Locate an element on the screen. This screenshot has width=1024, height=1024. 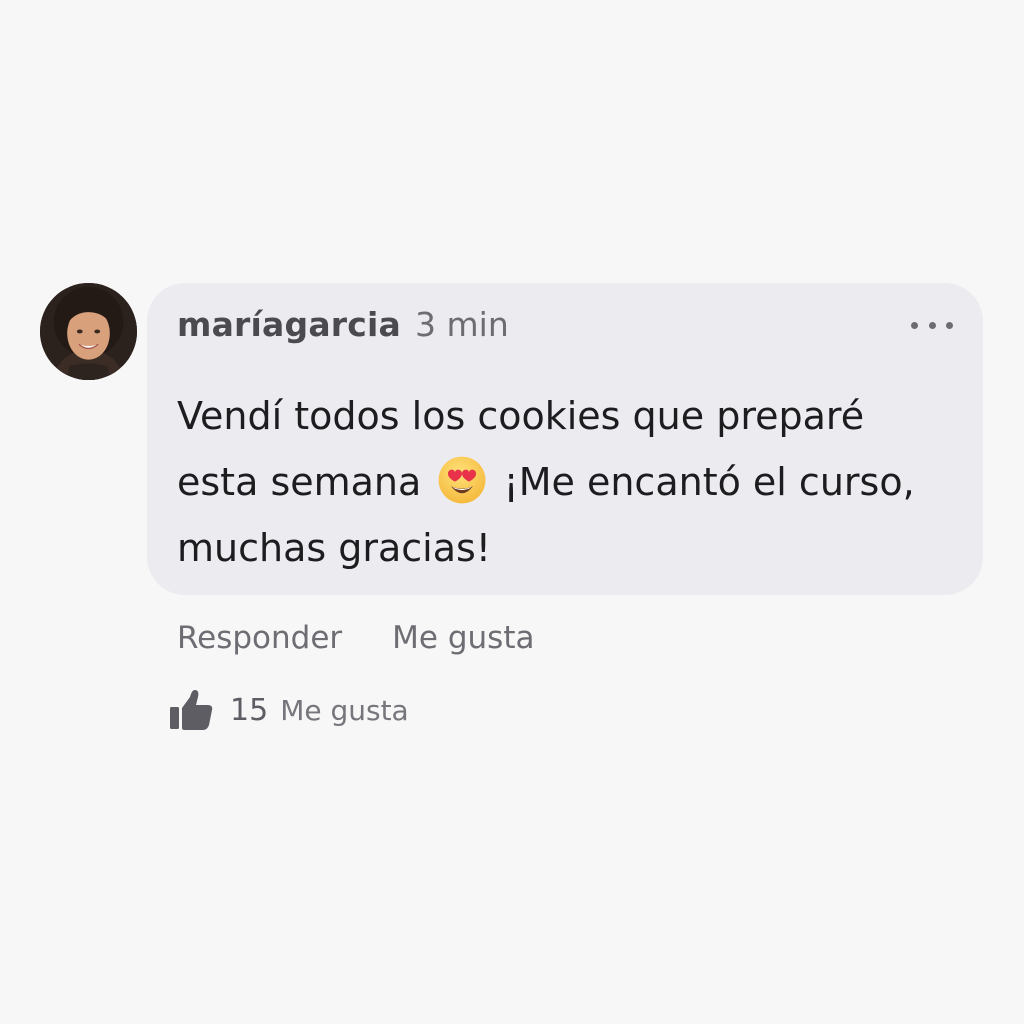
username: maríagarcia is located at coordinates (289, 324).